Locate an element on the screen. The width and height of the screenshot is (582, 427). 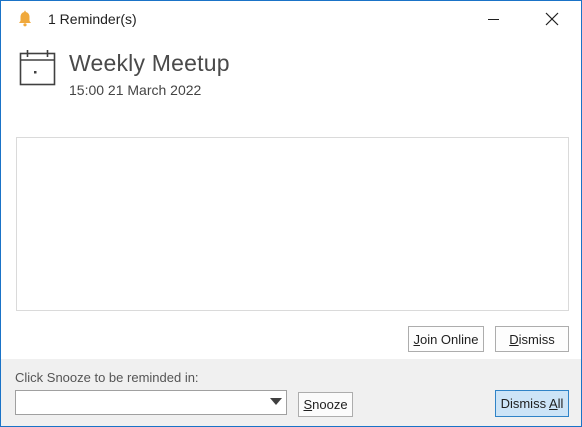
snooze-label: Snooze is located at coordinates (325, 404).